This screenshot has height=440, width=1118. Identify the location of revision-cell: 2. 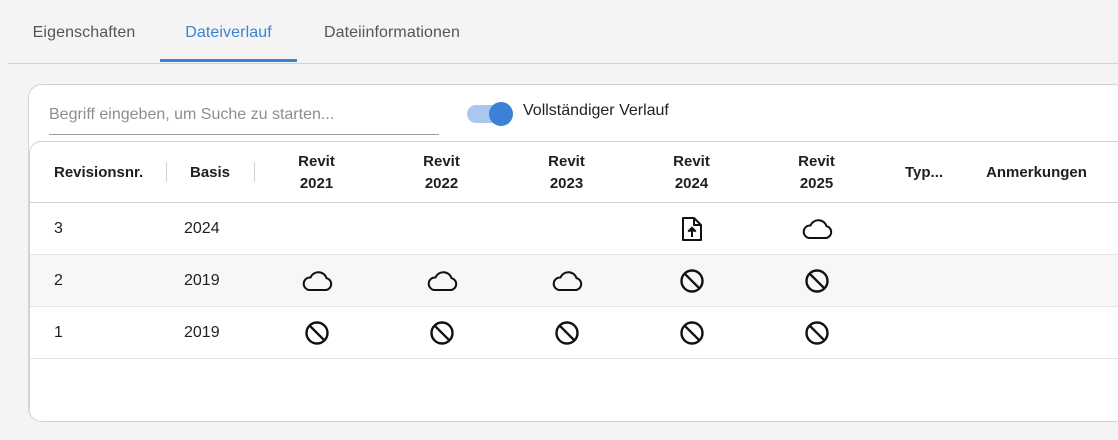
(58, 280).